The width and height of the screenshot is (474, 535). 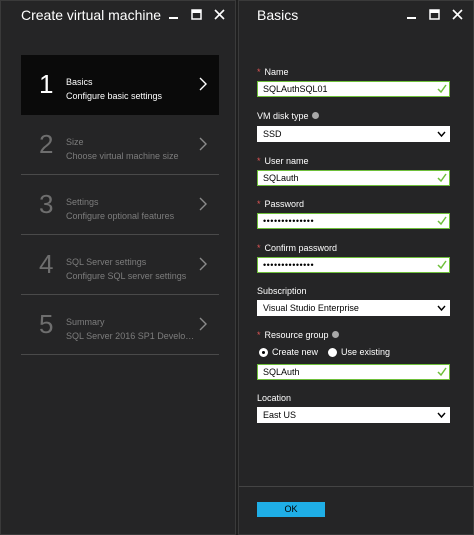 What do you see at coordinates (353, 134) in the screenshot?
I see `vm-disk-type-select: SSD` at bounding box center [353, 134].